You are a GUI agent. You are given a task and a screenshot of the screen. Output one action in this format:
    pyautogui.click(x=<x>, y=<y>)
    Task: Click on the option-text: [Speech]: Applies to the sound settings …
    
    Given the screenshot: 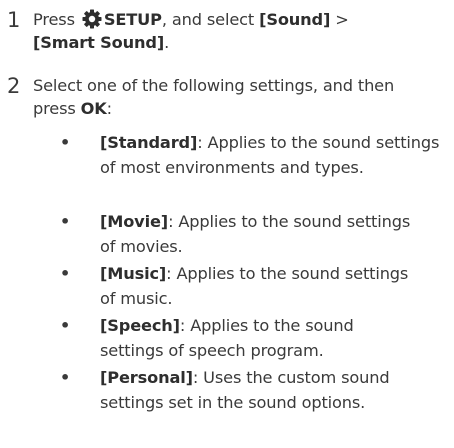 What is the action you would take?
    pyautogui.click(x=260, y=338)
    